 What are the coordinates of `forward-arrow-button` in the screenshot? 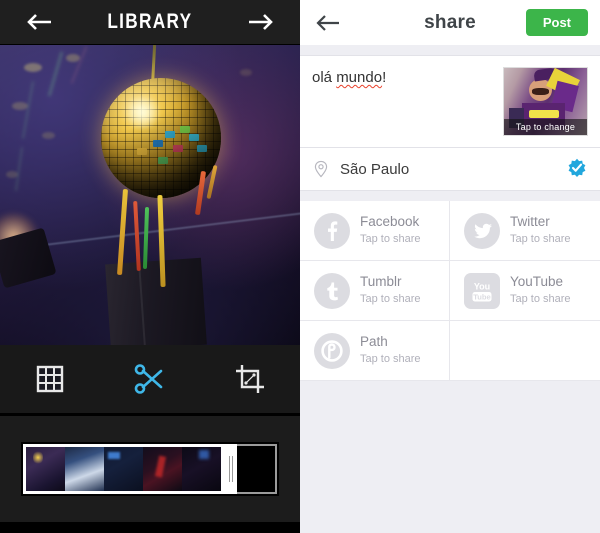 It's located at (261, 22).